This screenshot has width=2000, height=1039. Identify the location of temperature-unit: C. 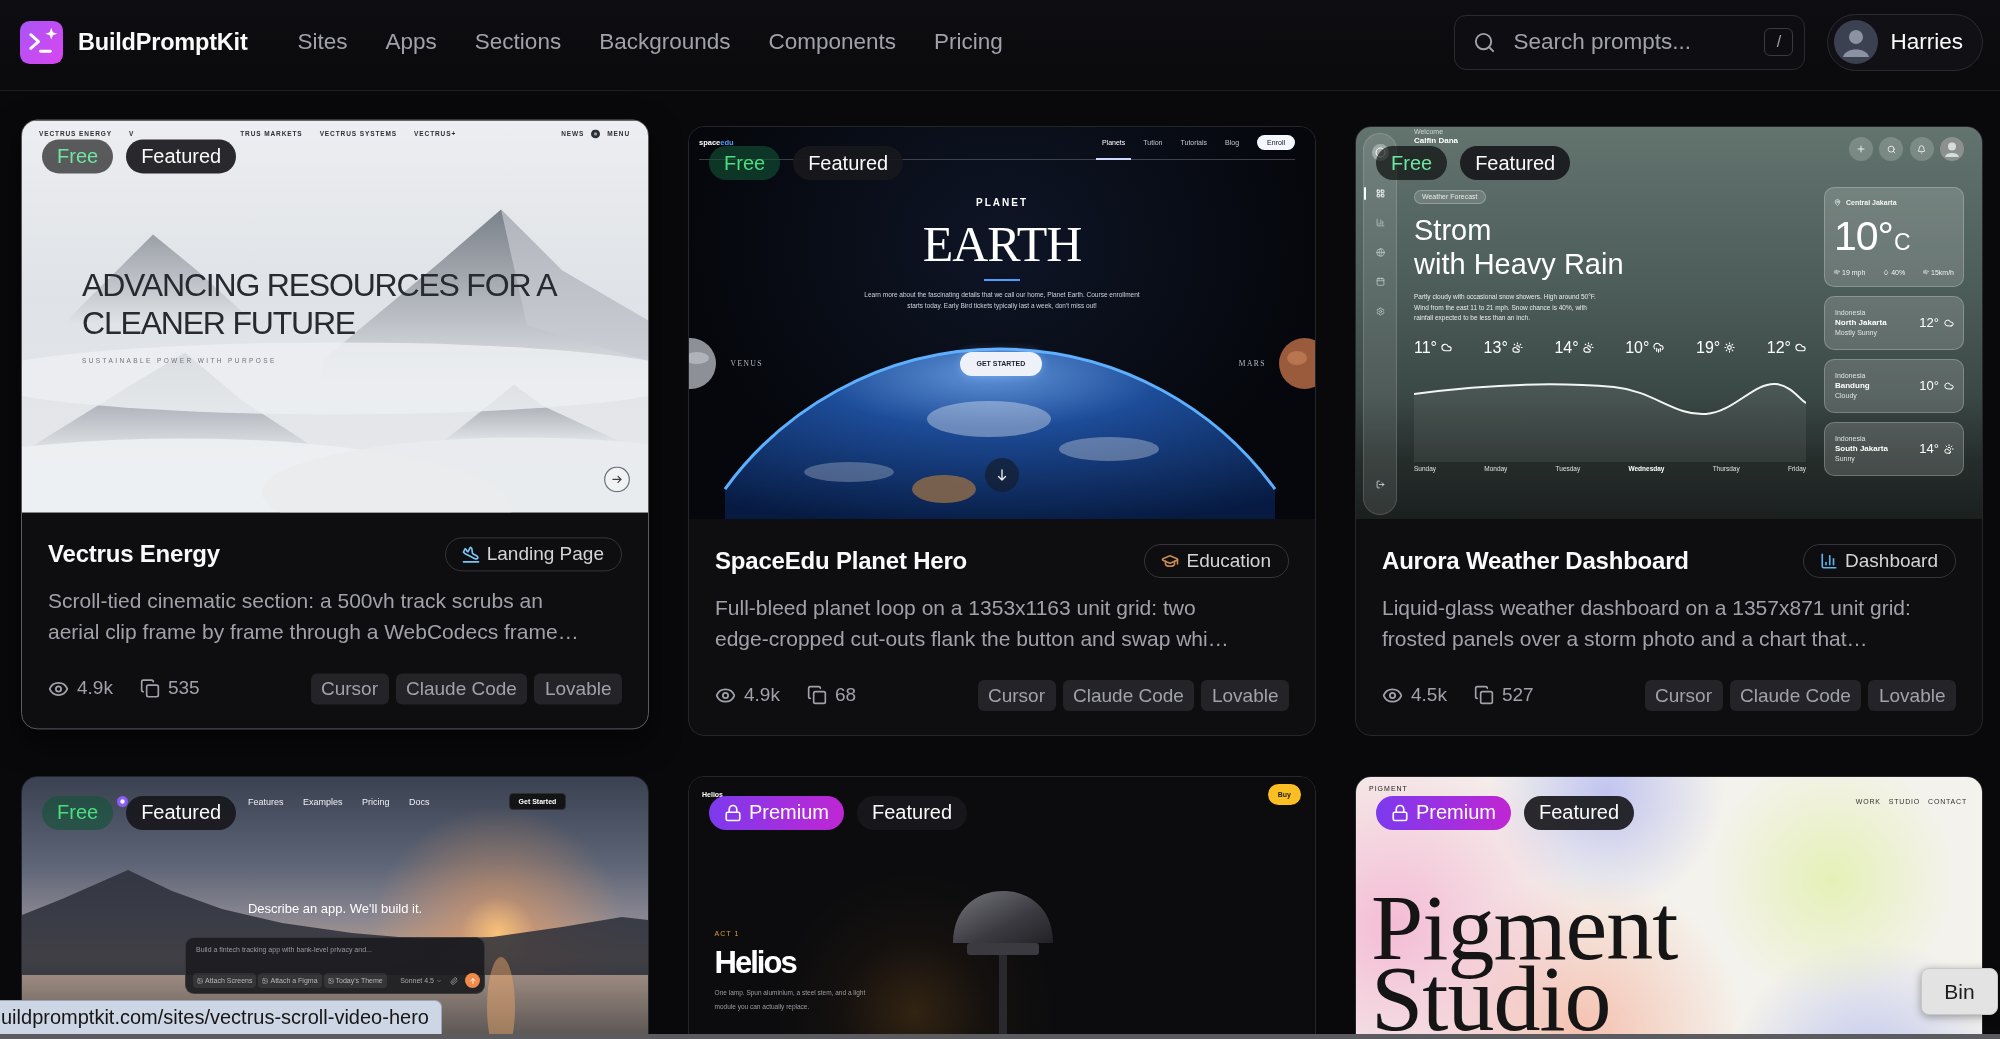
(1902, 242).